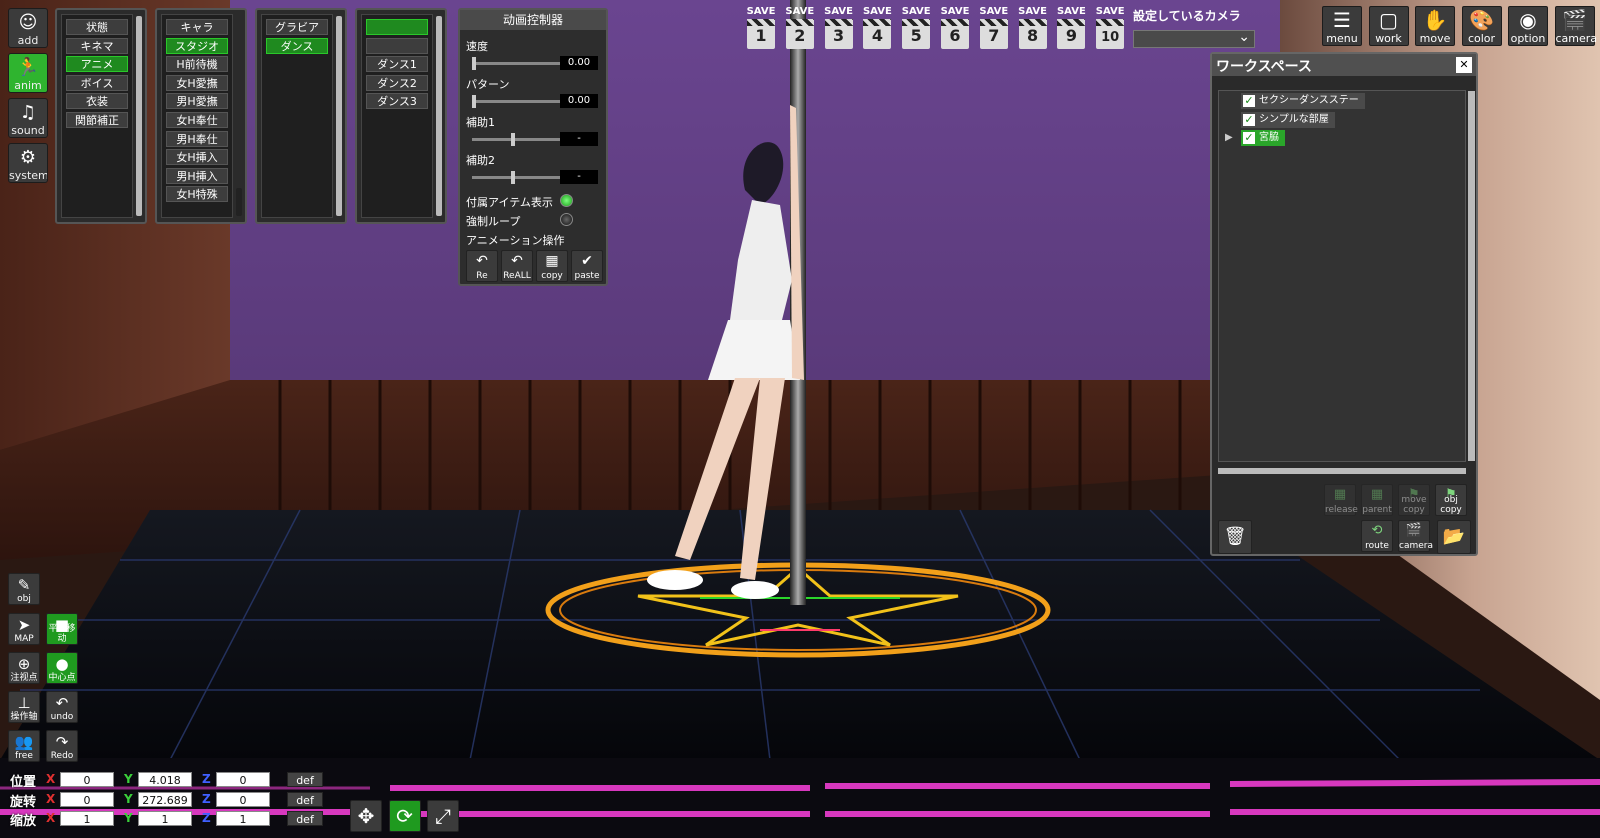  I want to click on camera-select-dropdown: ⌄, so click(1194, 38).